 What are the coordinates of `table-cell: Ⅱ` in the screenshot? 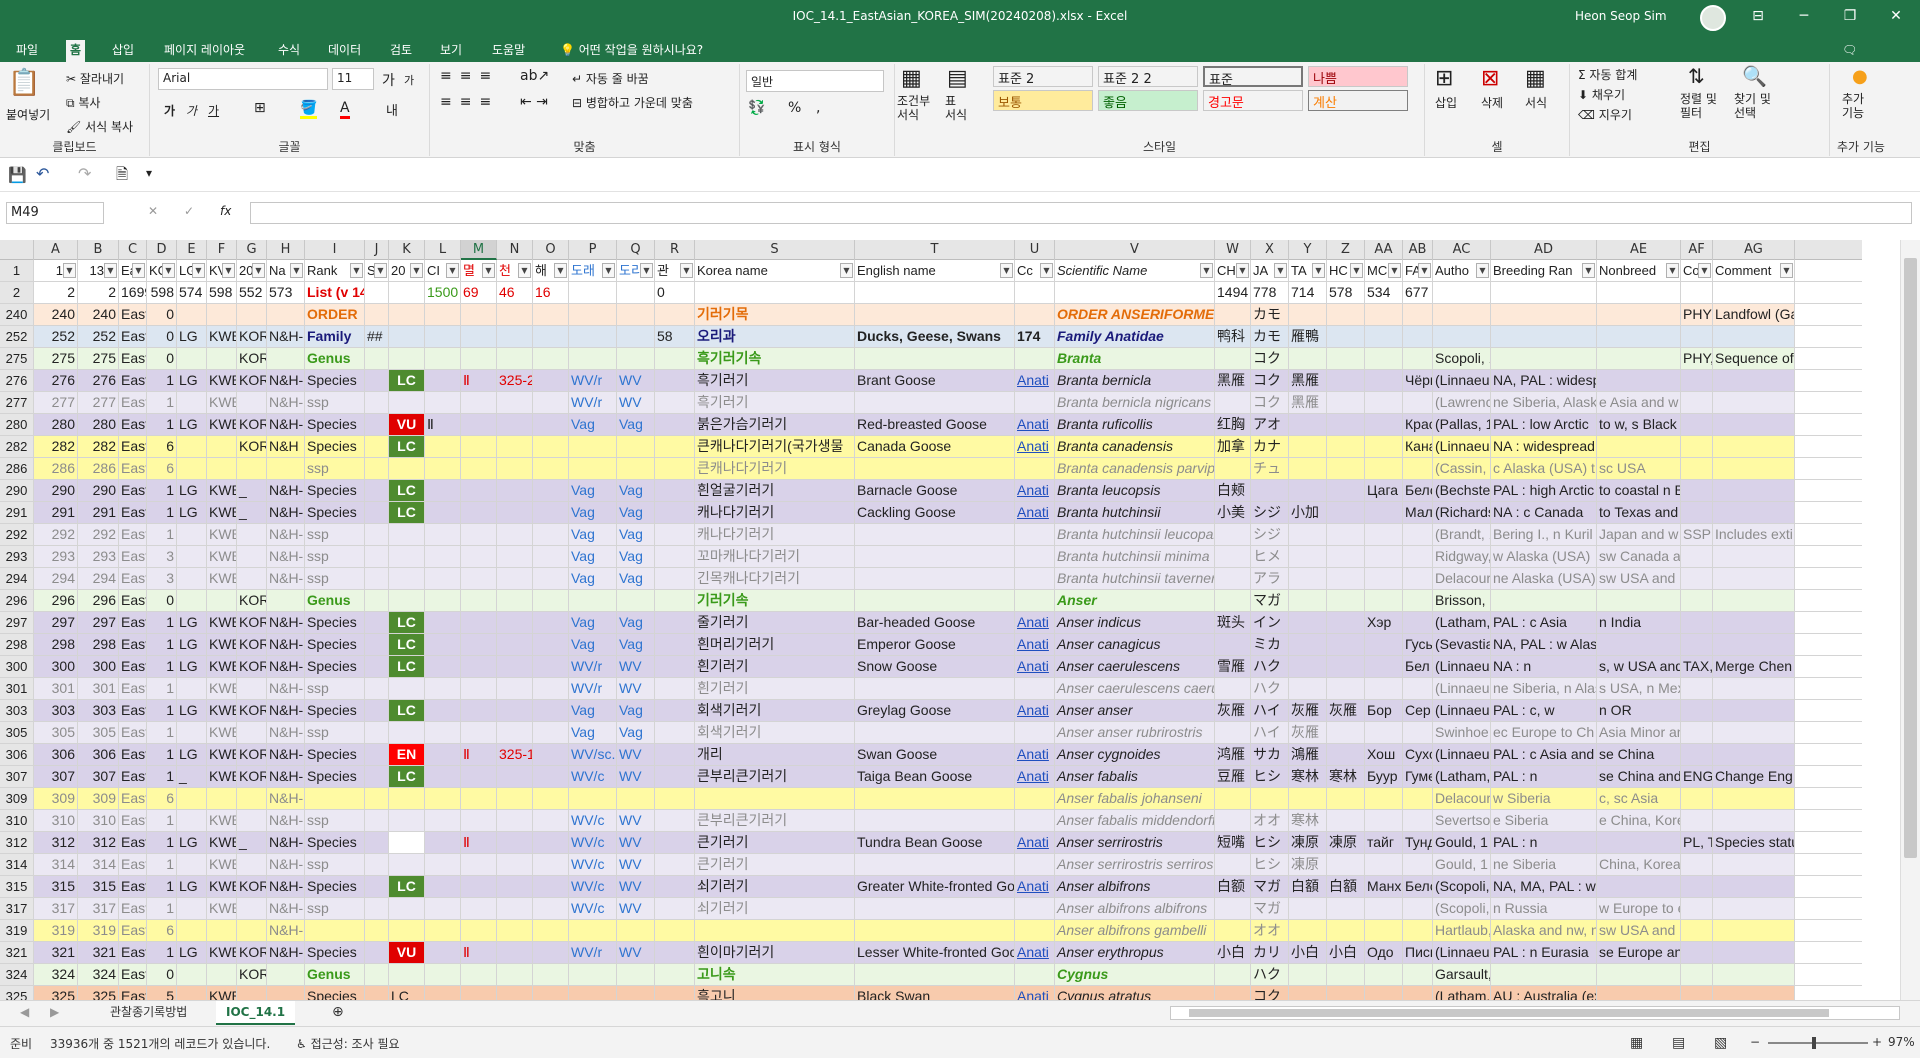 It's located at (479, 380).